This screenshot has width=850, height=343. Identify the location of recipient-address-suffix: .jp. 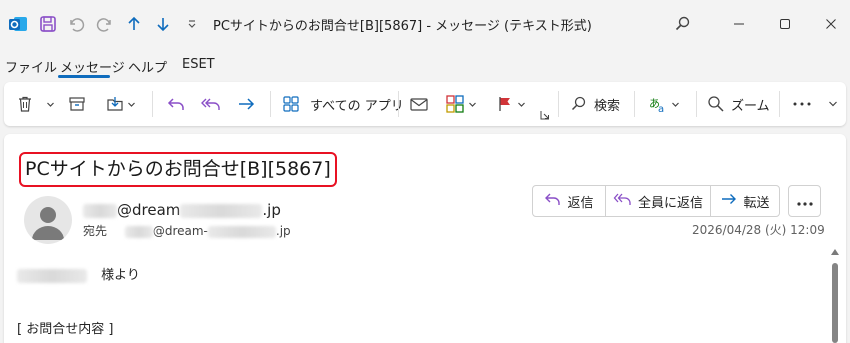
(283, 231).